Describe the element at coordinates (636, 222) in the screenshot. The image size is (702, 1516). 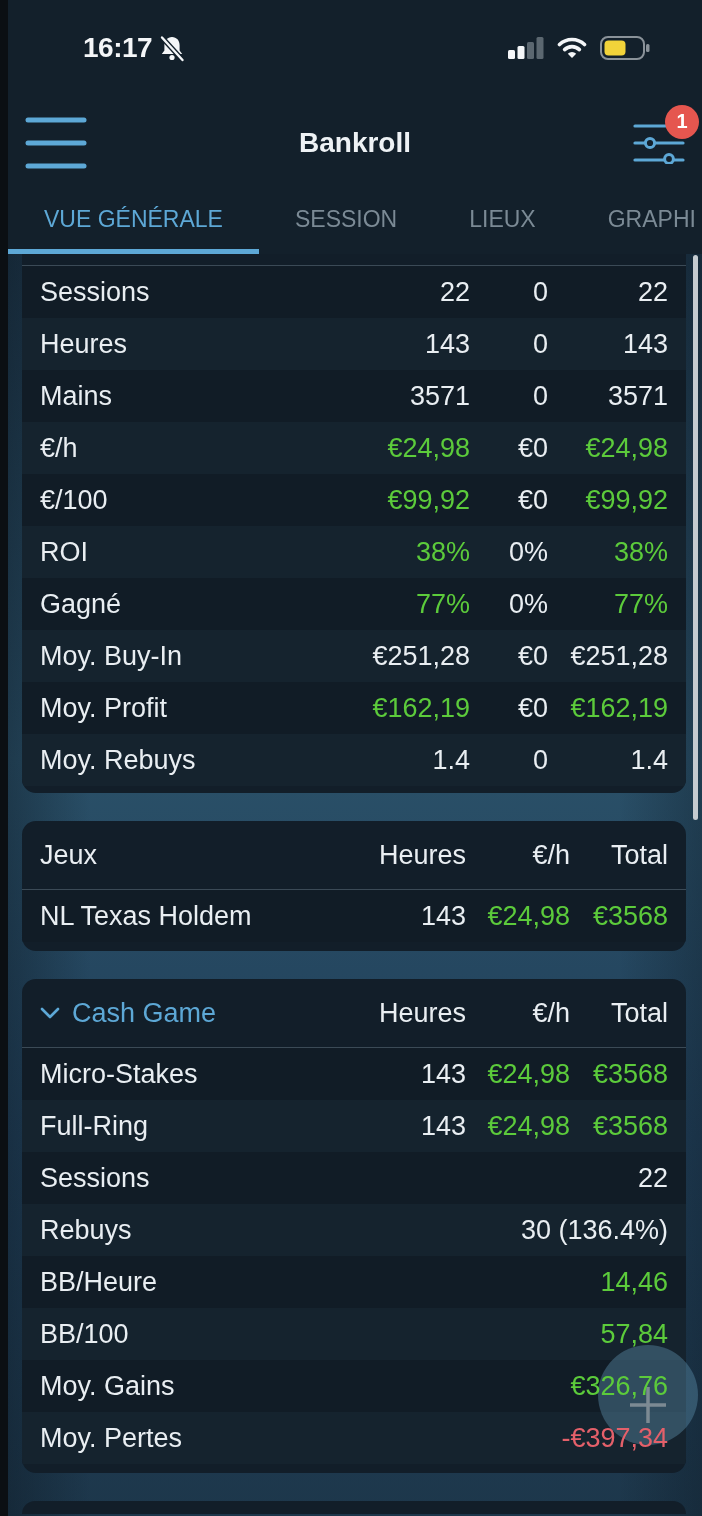
I see `tab: GRAPHI` at that location.